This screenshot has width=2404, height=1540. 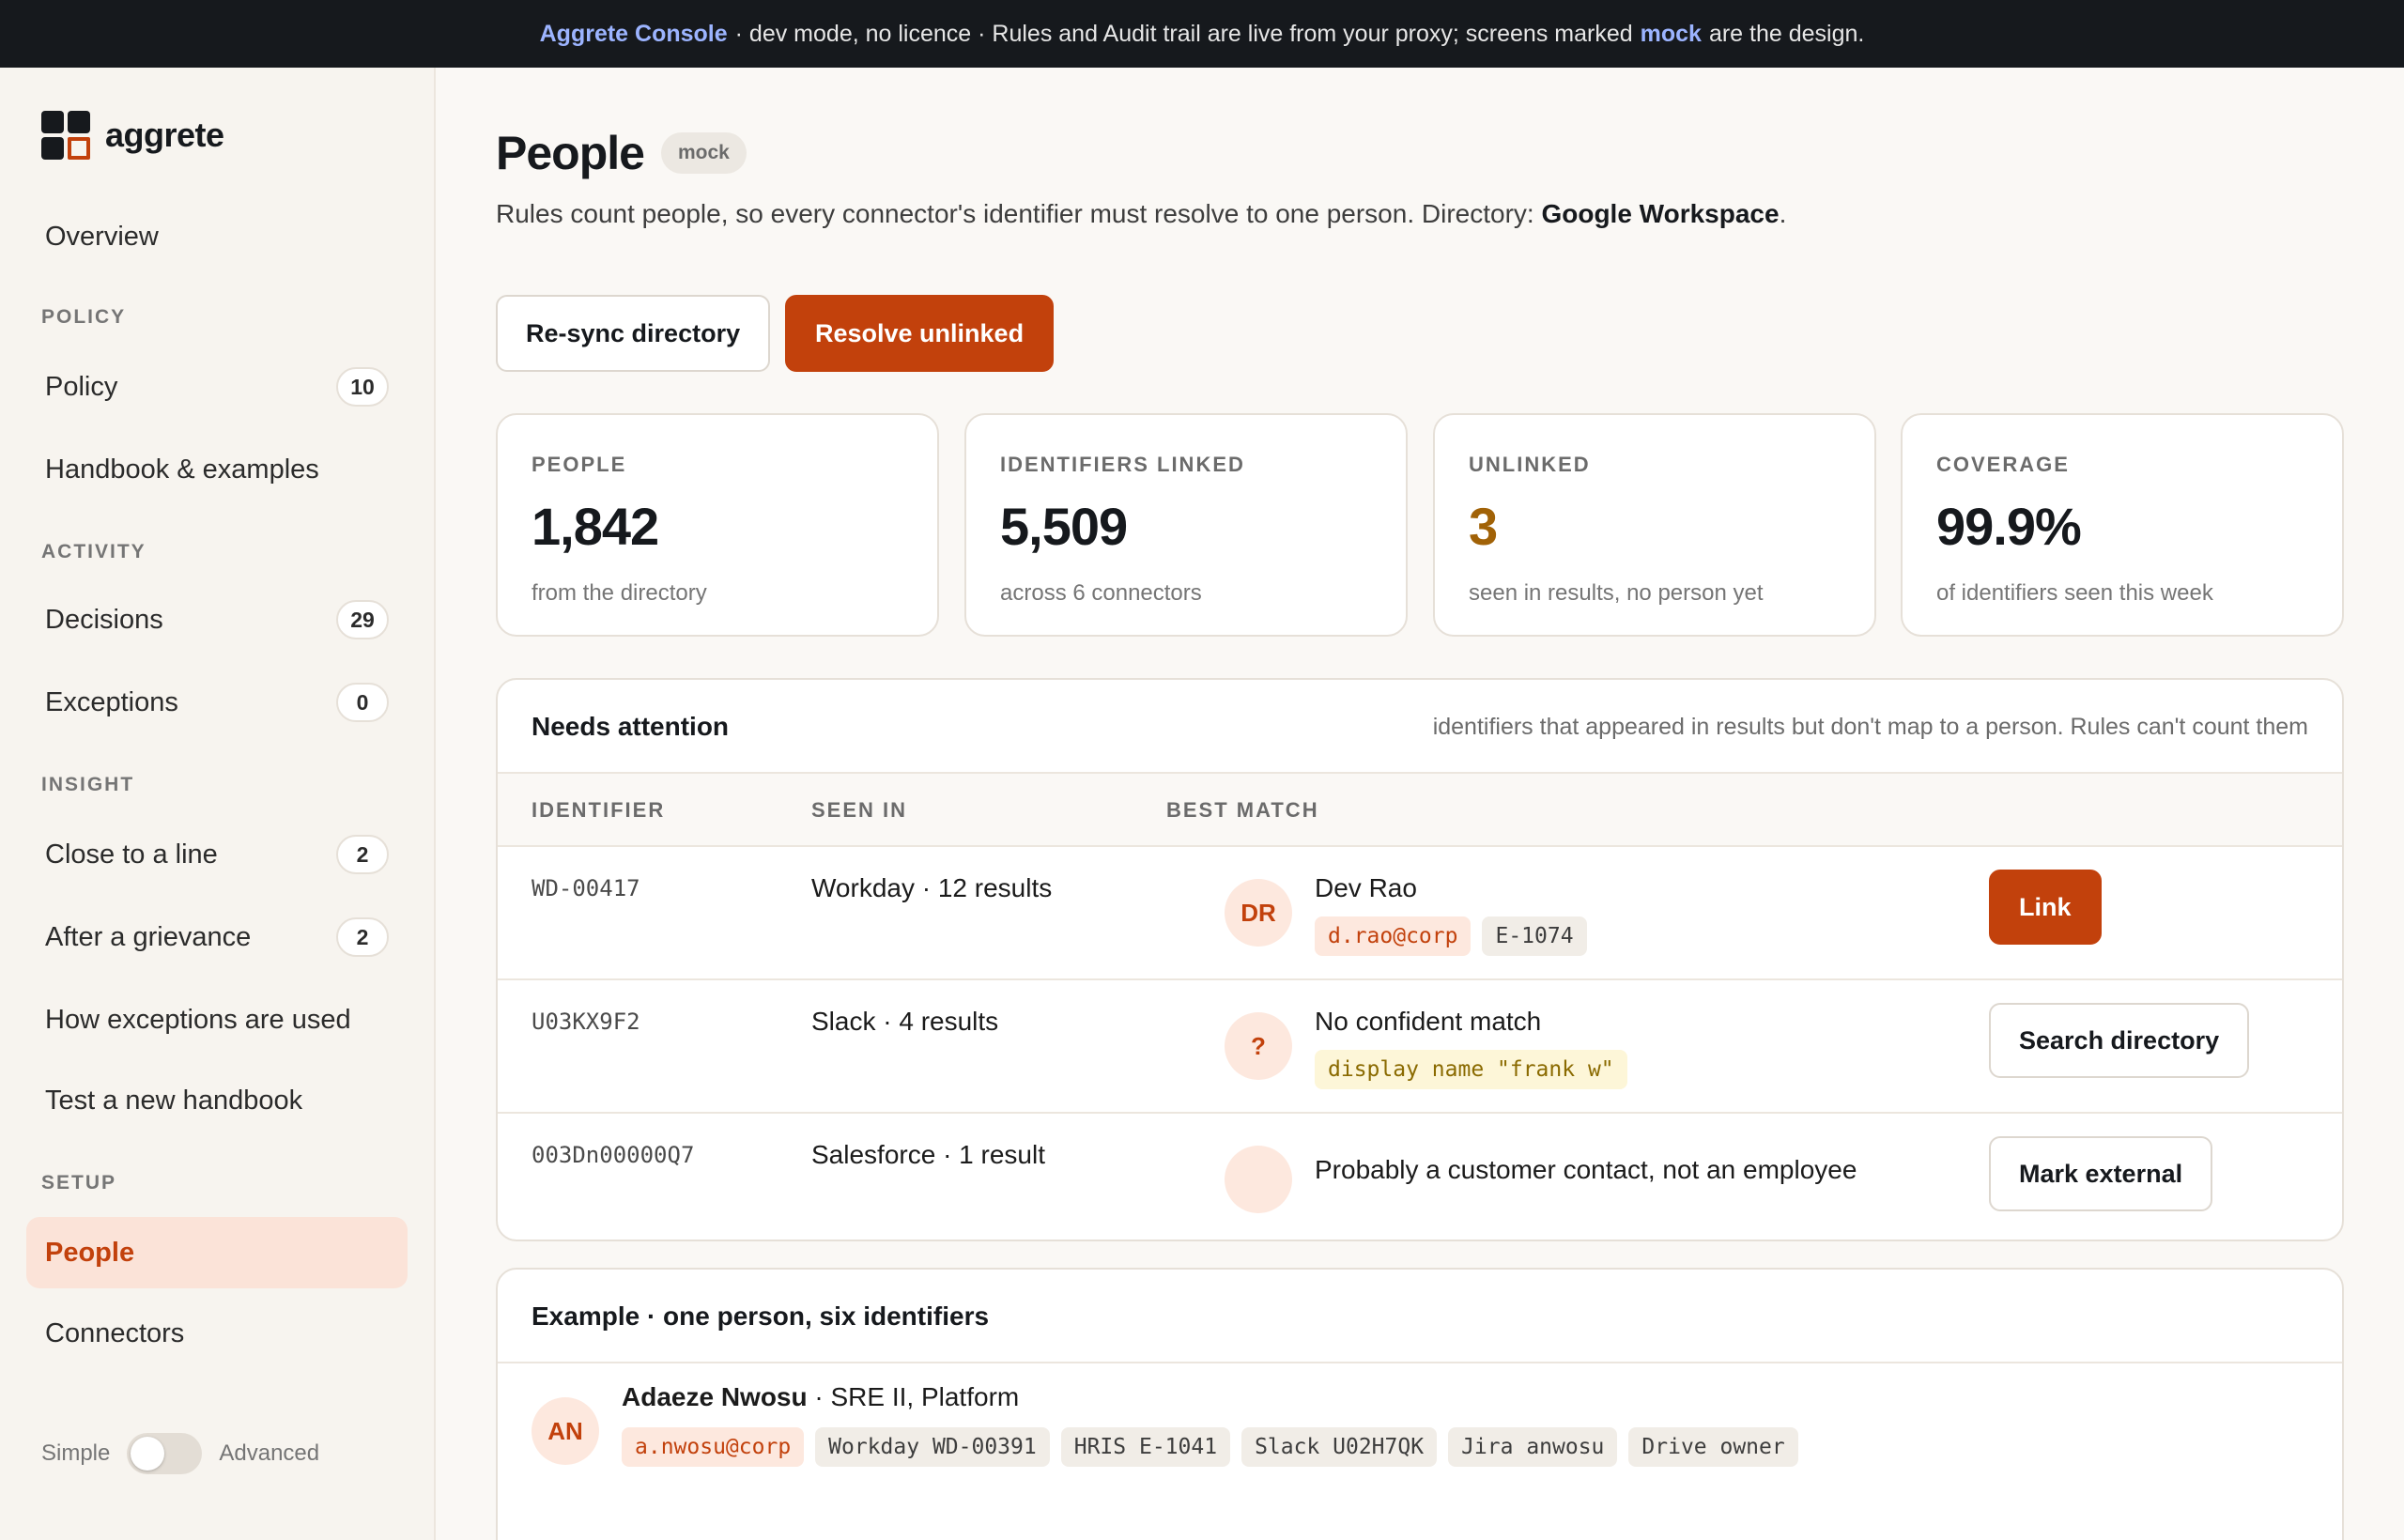 I want to click on match-name: Dev Rao, so click(x=1366, y=887).